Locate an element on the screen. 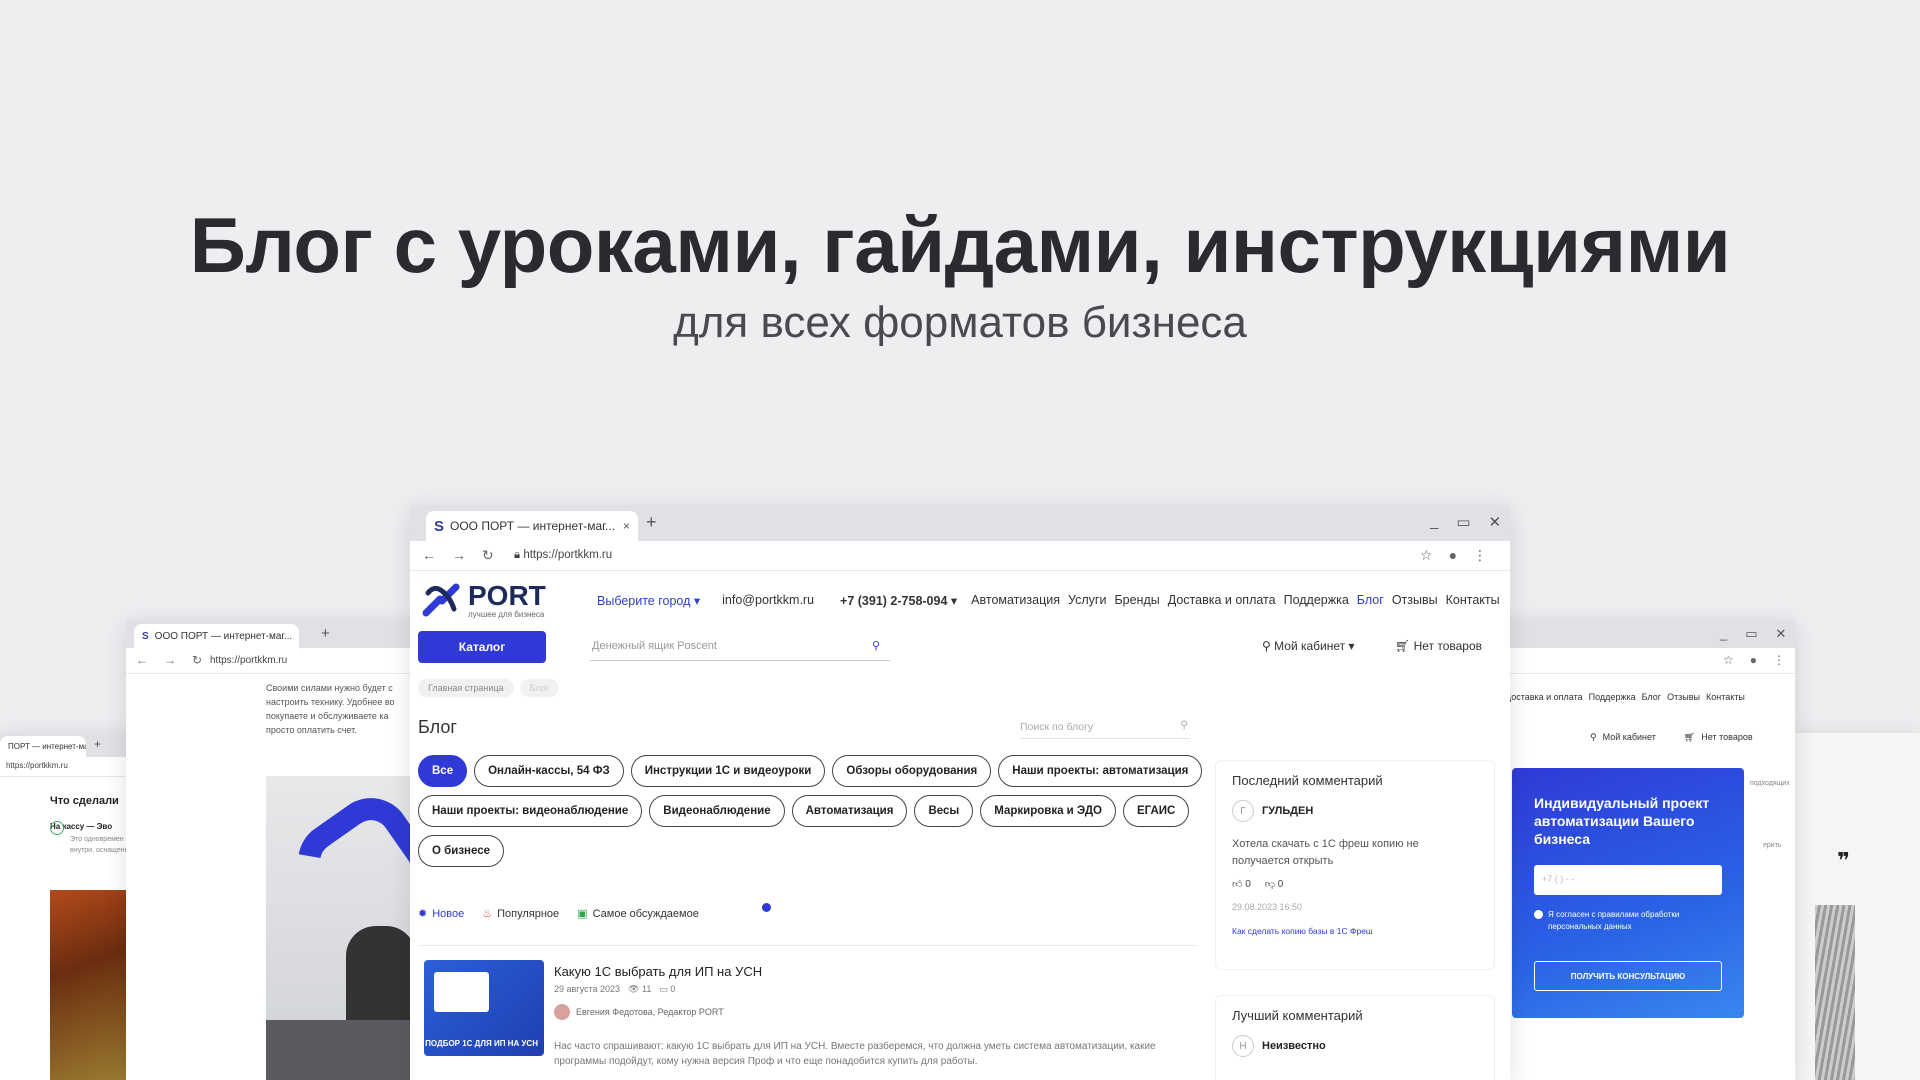 Image resolution: width=1920 pixels, height=1080 pixels. address-bar: ☆ ● ⋮ is located at coordinates (1645, 661).